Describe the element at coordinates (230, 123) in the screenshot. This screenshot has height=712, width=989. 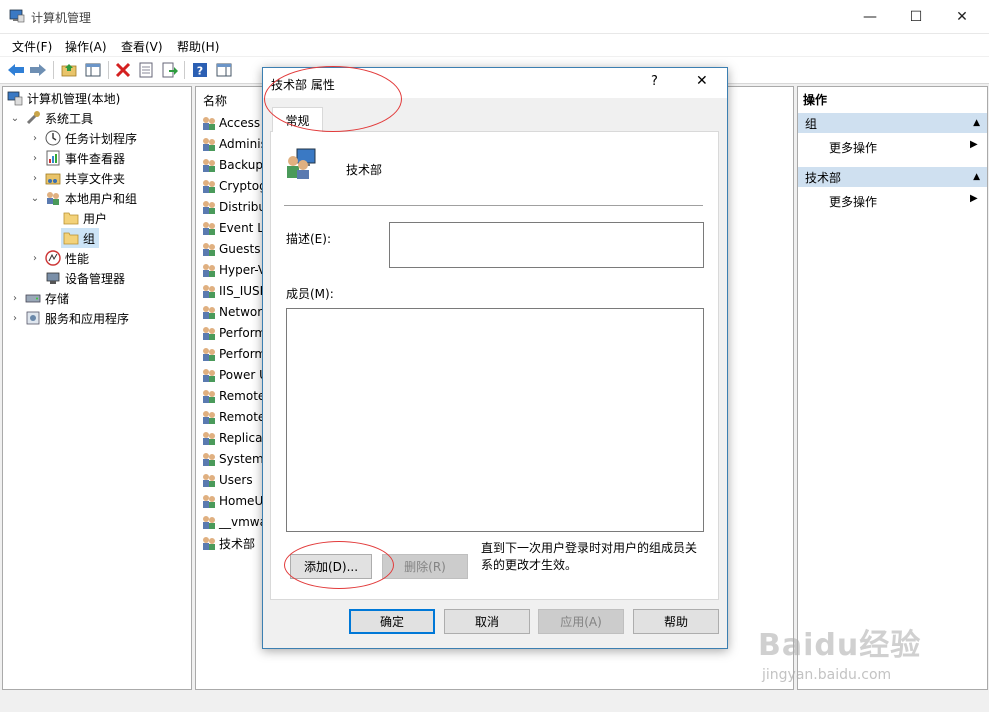
I see `list-item: Access` at that location.